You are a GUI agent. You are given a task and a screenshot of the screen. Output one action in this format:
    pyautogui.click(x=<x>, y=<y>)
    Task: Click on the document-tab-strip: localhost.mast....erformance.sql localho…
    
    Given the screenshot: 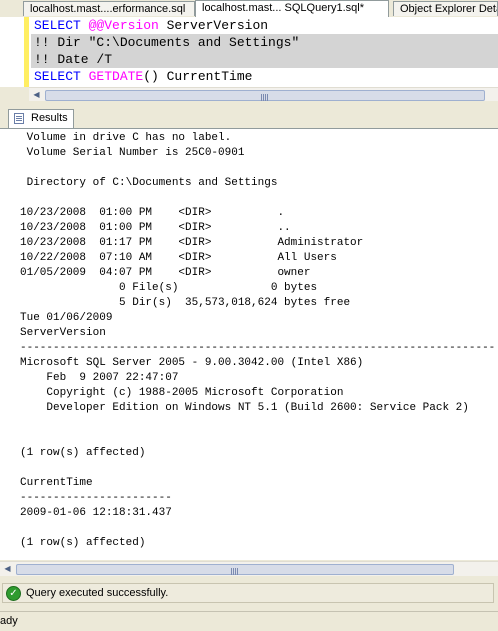 What is the action you would take?
    pyautogui.click(x=249, y=9)
    